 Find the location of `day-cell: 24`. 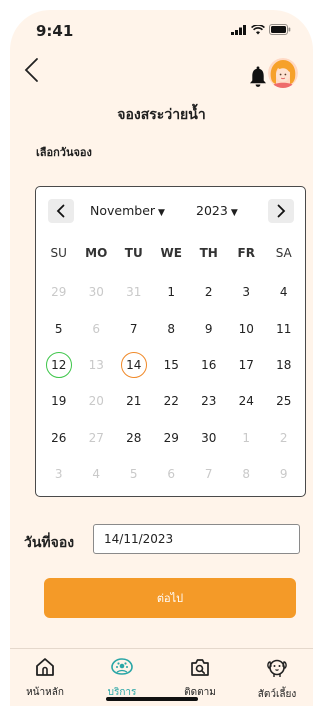

day-cell: 24 is located at coordinates (247, 401).